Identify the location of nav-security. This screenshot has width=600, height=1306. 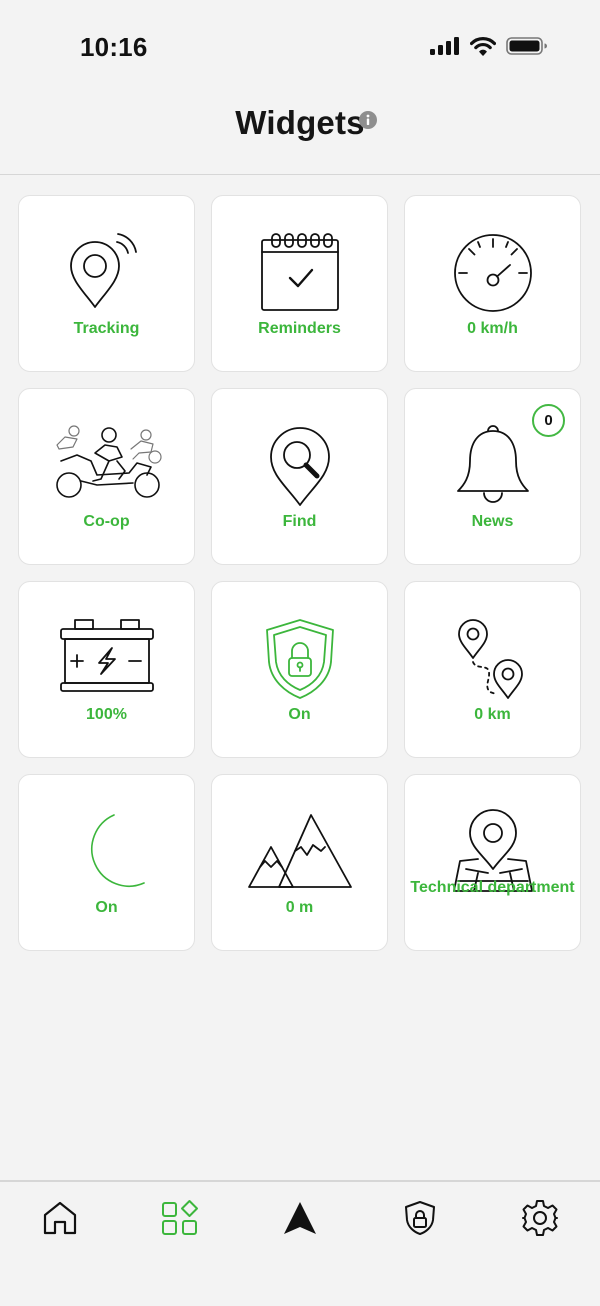
(420, 1218).